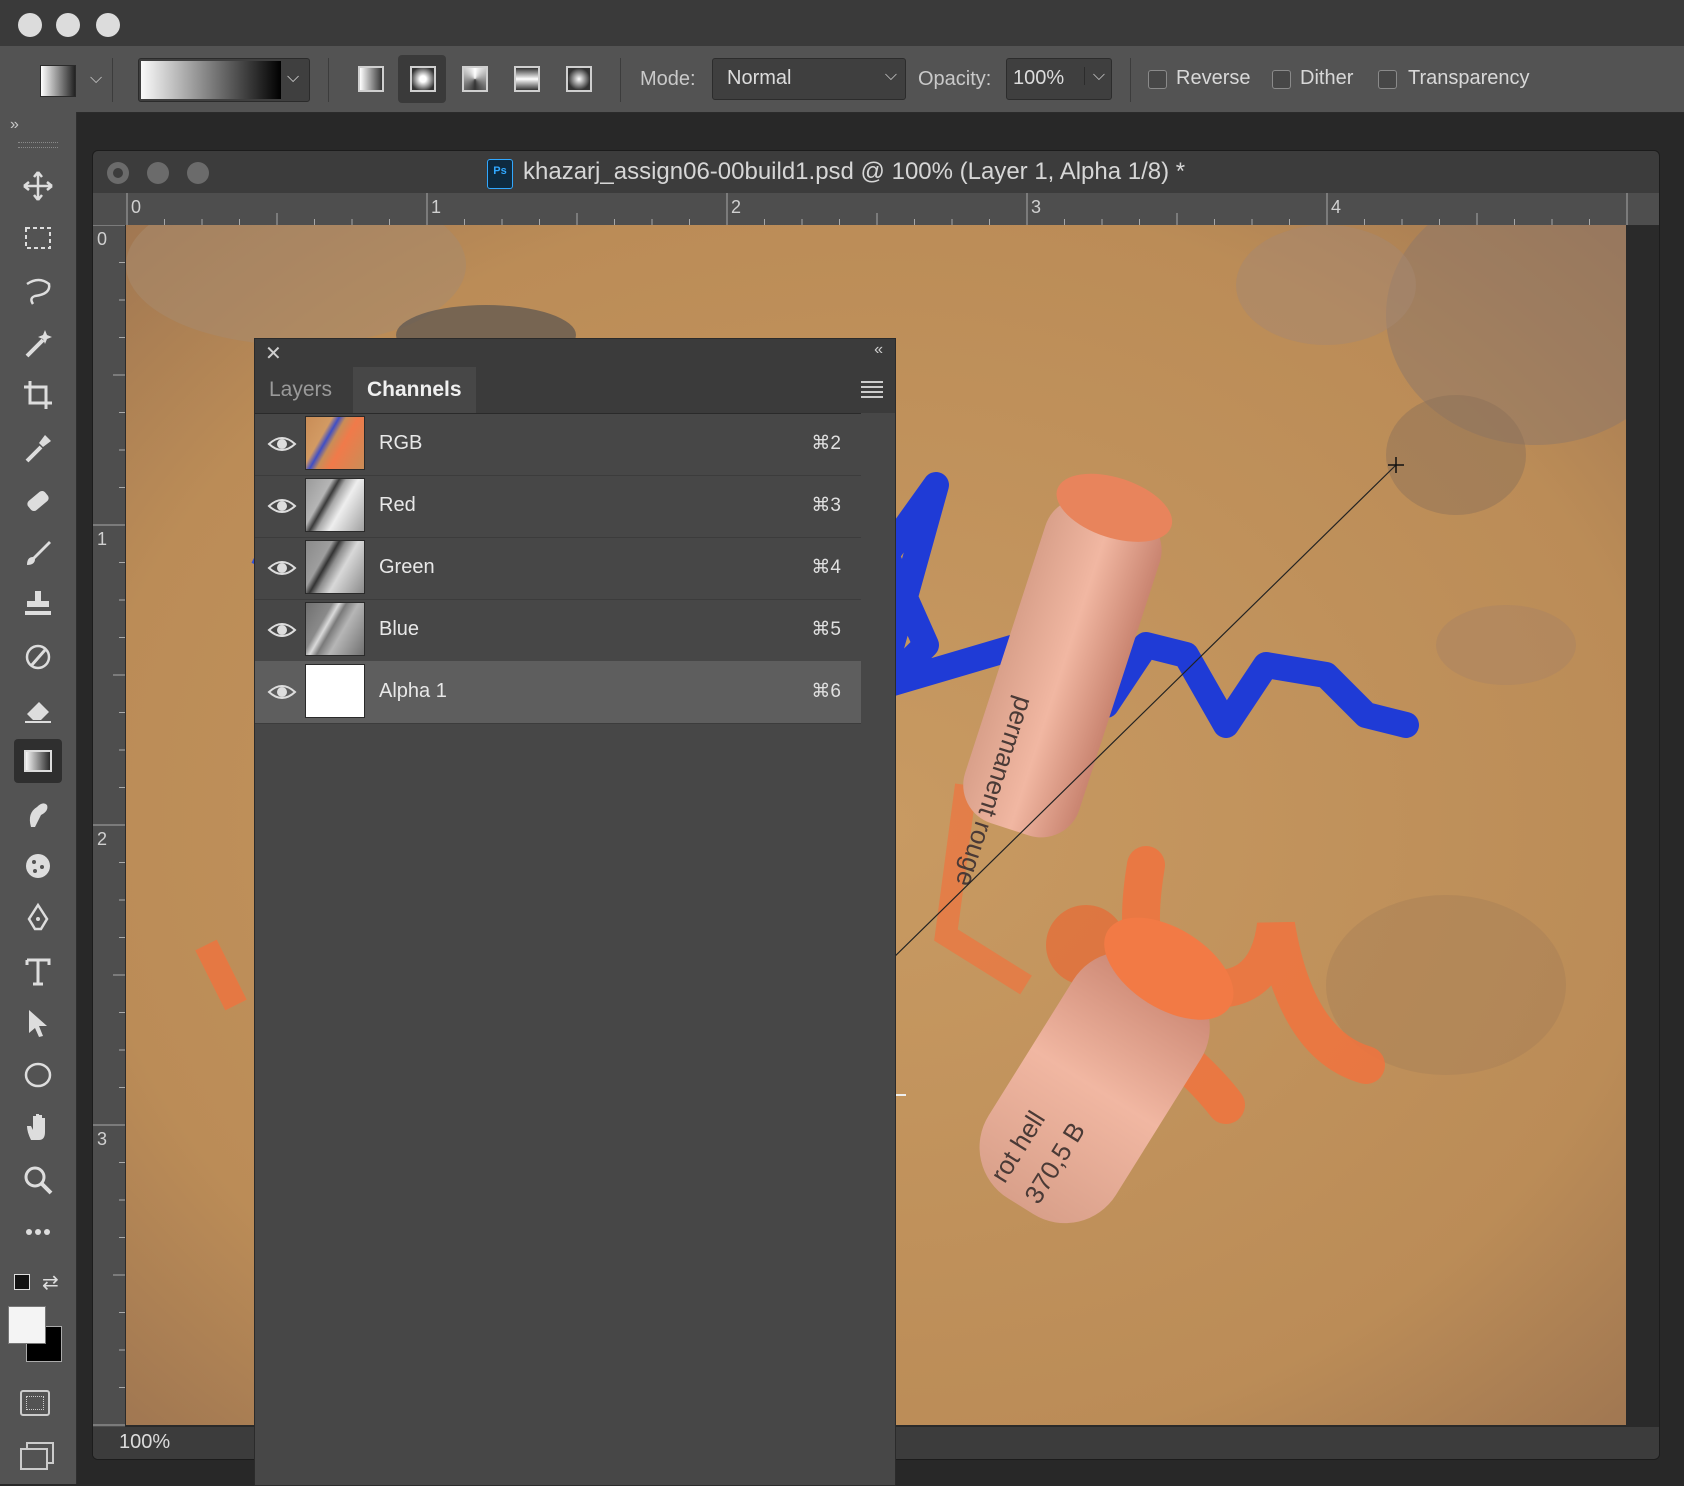  I want to click on move-icon, so click(38, 186).